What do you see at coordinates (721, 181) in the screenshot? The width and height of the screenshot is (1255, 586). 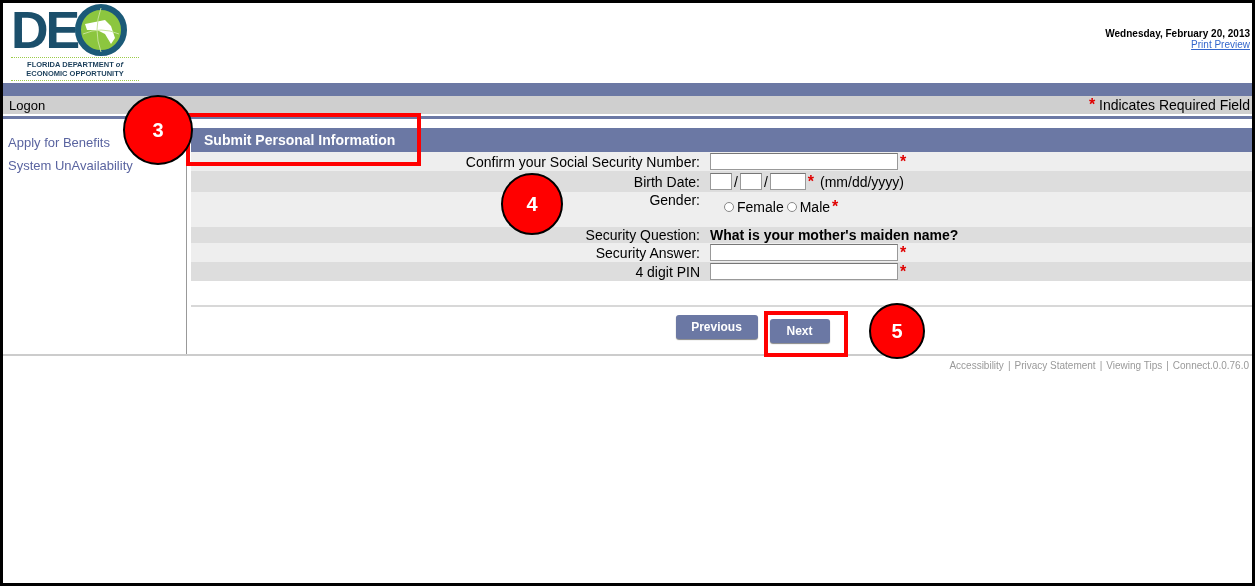 I see `month-field` at bounding box center [721, 181].